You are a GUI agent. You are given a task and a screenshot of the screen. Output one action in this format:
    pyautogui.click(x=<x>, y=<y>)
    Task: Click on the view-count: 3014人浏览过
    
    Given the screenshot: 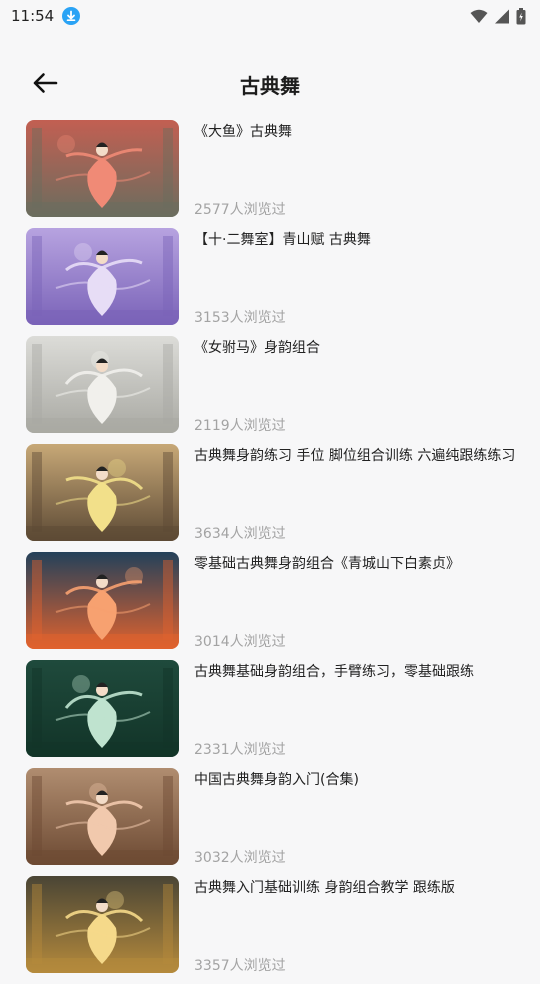 What is the action you would take?
    pyautogui.click(x=240, y=642)
    